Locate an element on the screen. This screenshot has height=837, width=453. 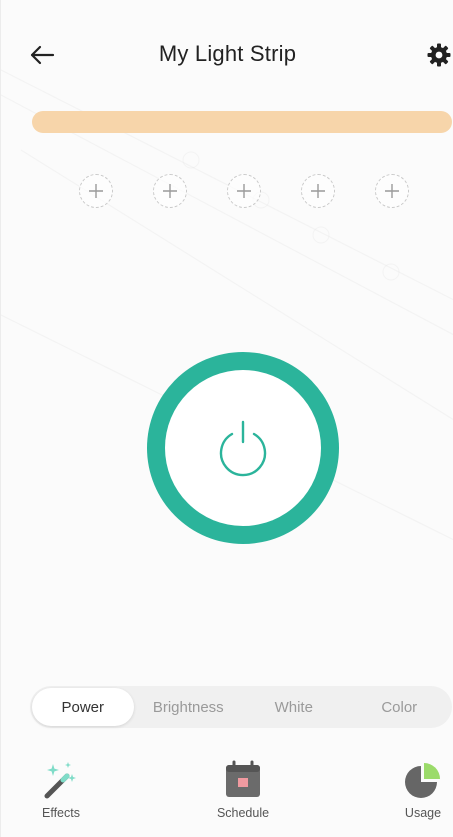
schedule-button: Schedule is located at coordinates (243, 790).